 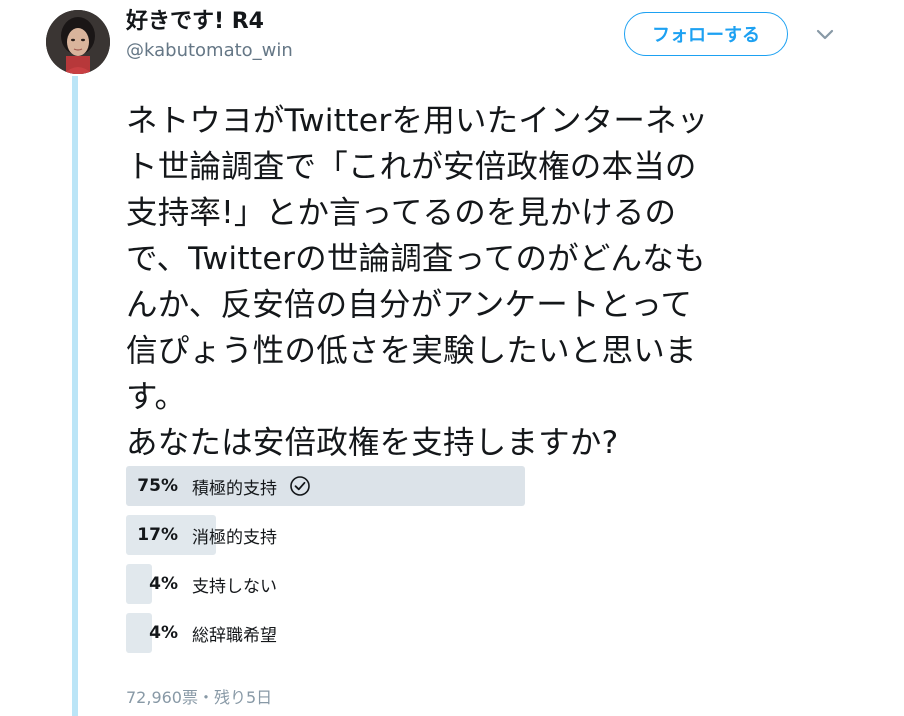 What do you see at coordinates (300, 486) in the screenshot?
I see `check-circle-icon` at bounding box center [300, 486].